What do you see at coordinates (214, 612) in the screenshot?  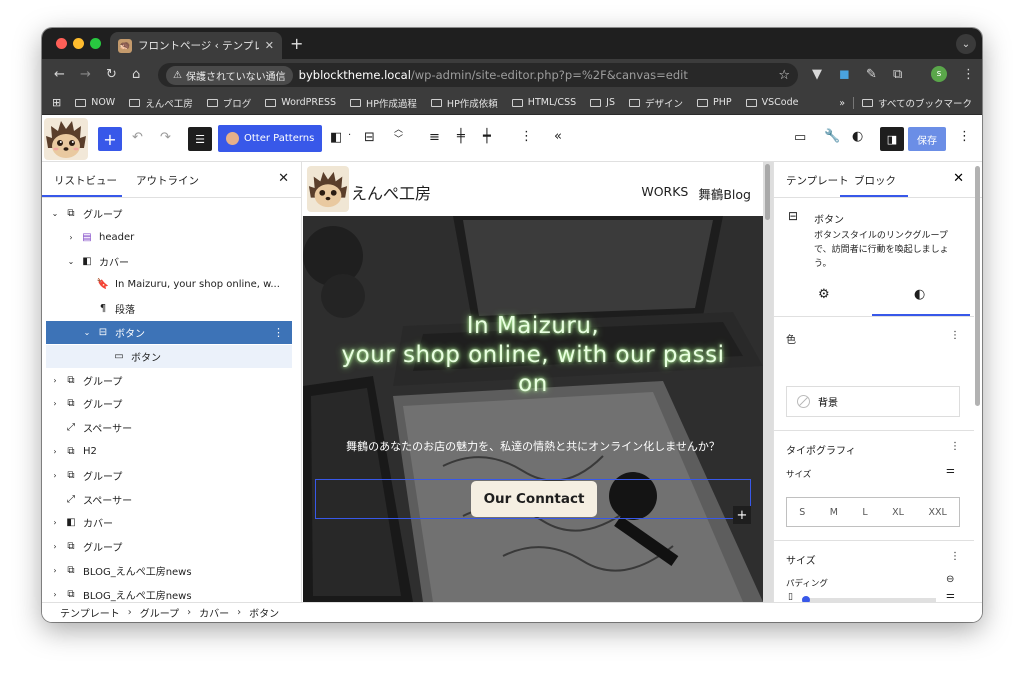 I see `breadcrumb-cover: カバー` at bounding box center [214, 612].